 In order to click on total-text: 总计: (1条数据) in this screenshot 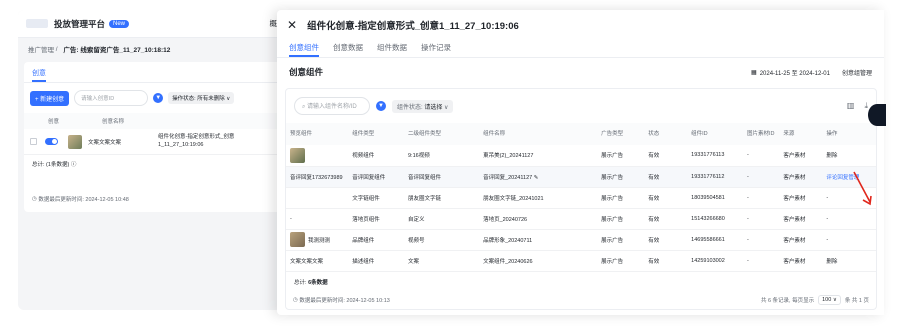, I will do `click(51, 165)`.